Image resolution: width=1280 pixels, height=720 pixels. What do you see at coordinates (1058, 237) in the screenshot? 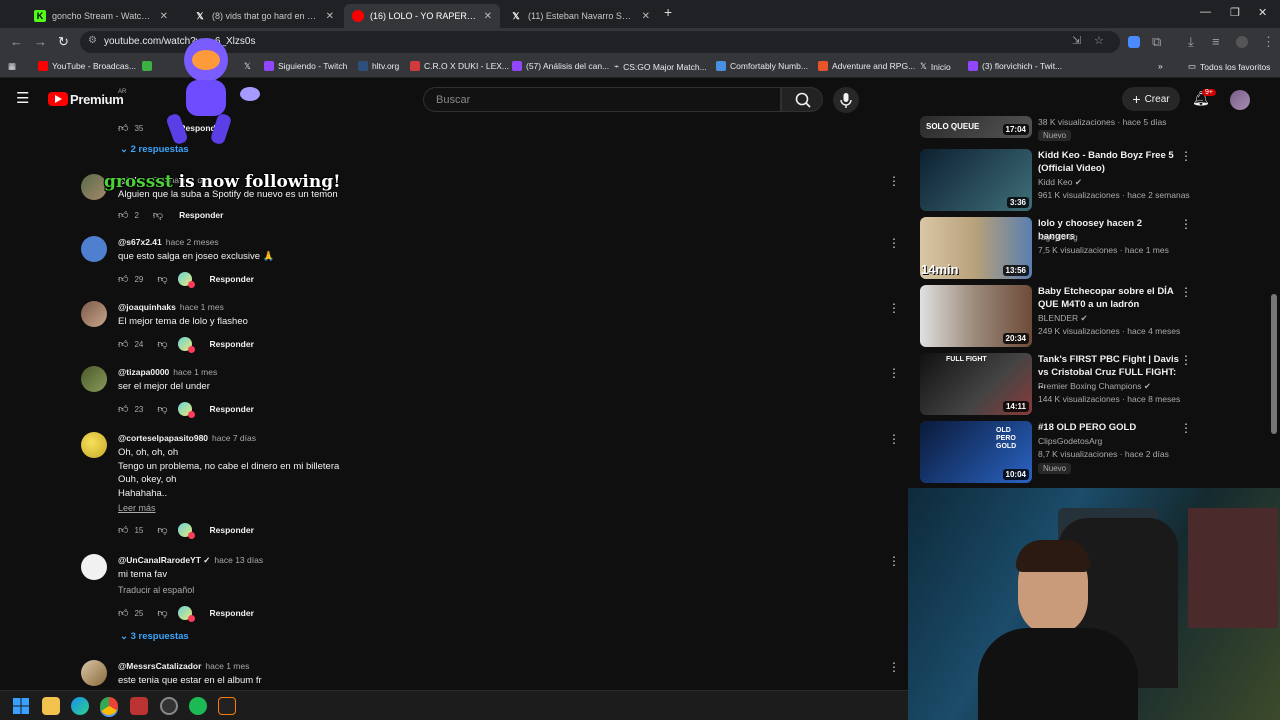
I see `video-channel: rageylo og` at bounding box center [1058, 237].